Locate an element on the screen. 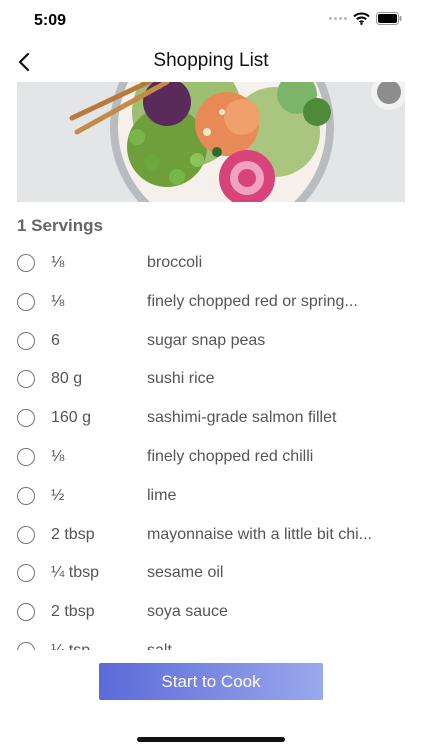  status-icons is located at coordinates (365, 18).